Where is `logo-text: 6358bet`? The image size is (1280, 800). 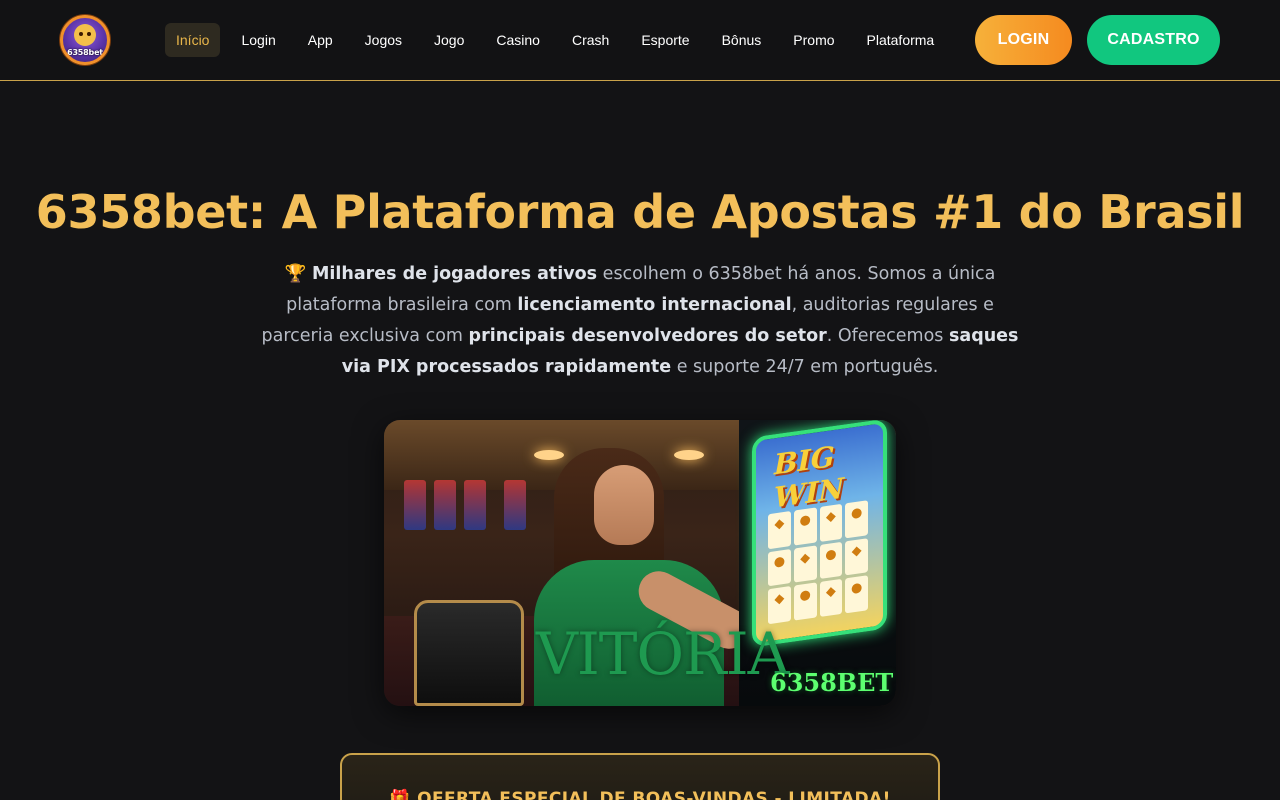 logo-text: 6358bet is located at coordinates (85, 52).